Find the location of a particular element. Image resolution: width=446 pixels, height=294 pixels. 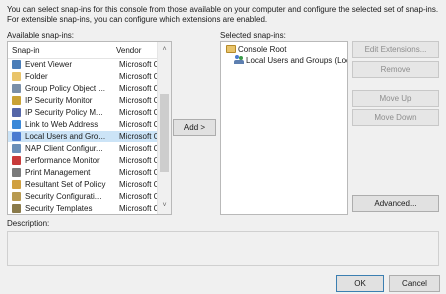

security-config-icon is located at coordinates (16, 196).